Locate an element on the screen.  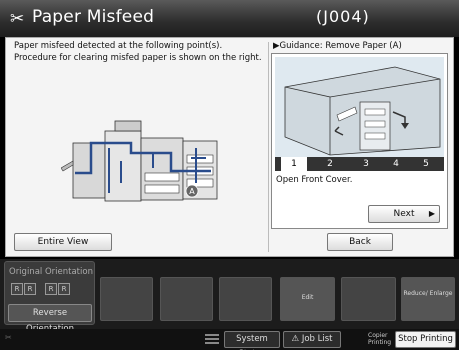
orientation-label: Original Orientation is located at coordinates (51, 272).